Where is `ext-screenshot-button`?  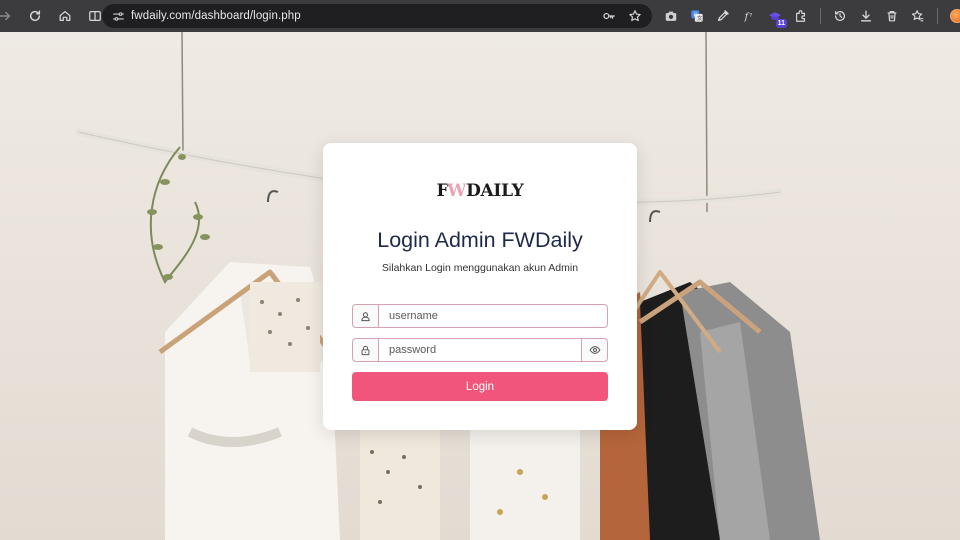 ext-screenshot-button is located at coordinates (671, 16).